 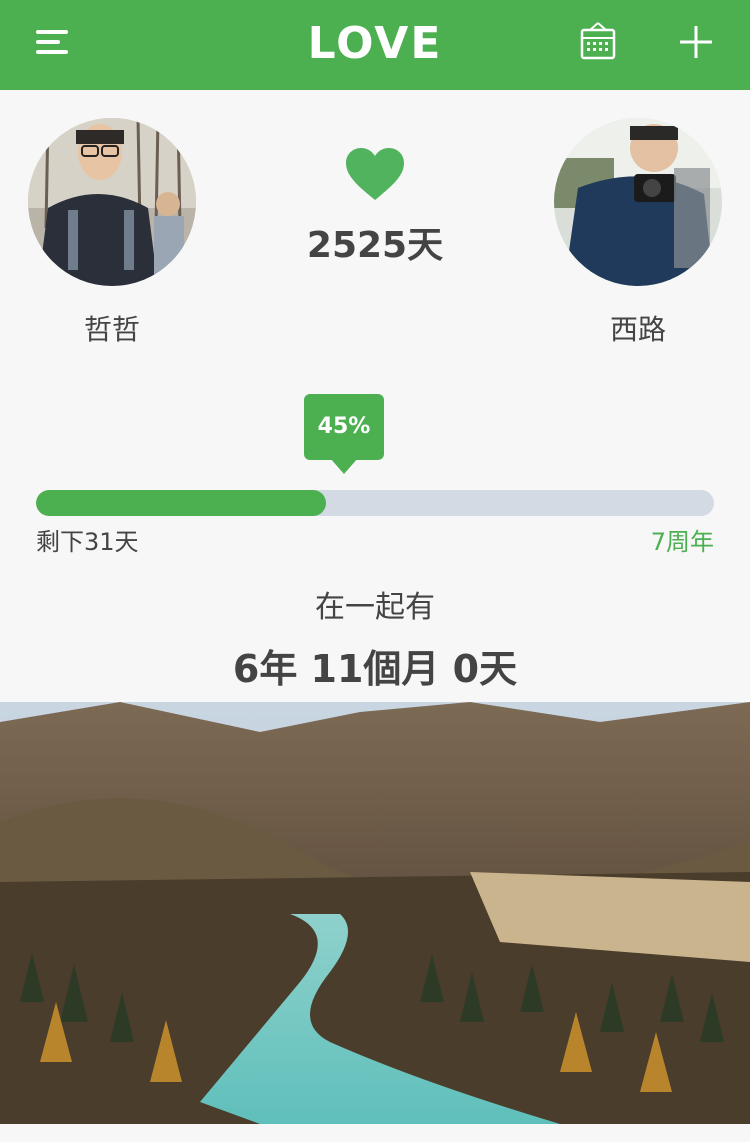 I want to click on plus-icon, so click(x=696, y=42).